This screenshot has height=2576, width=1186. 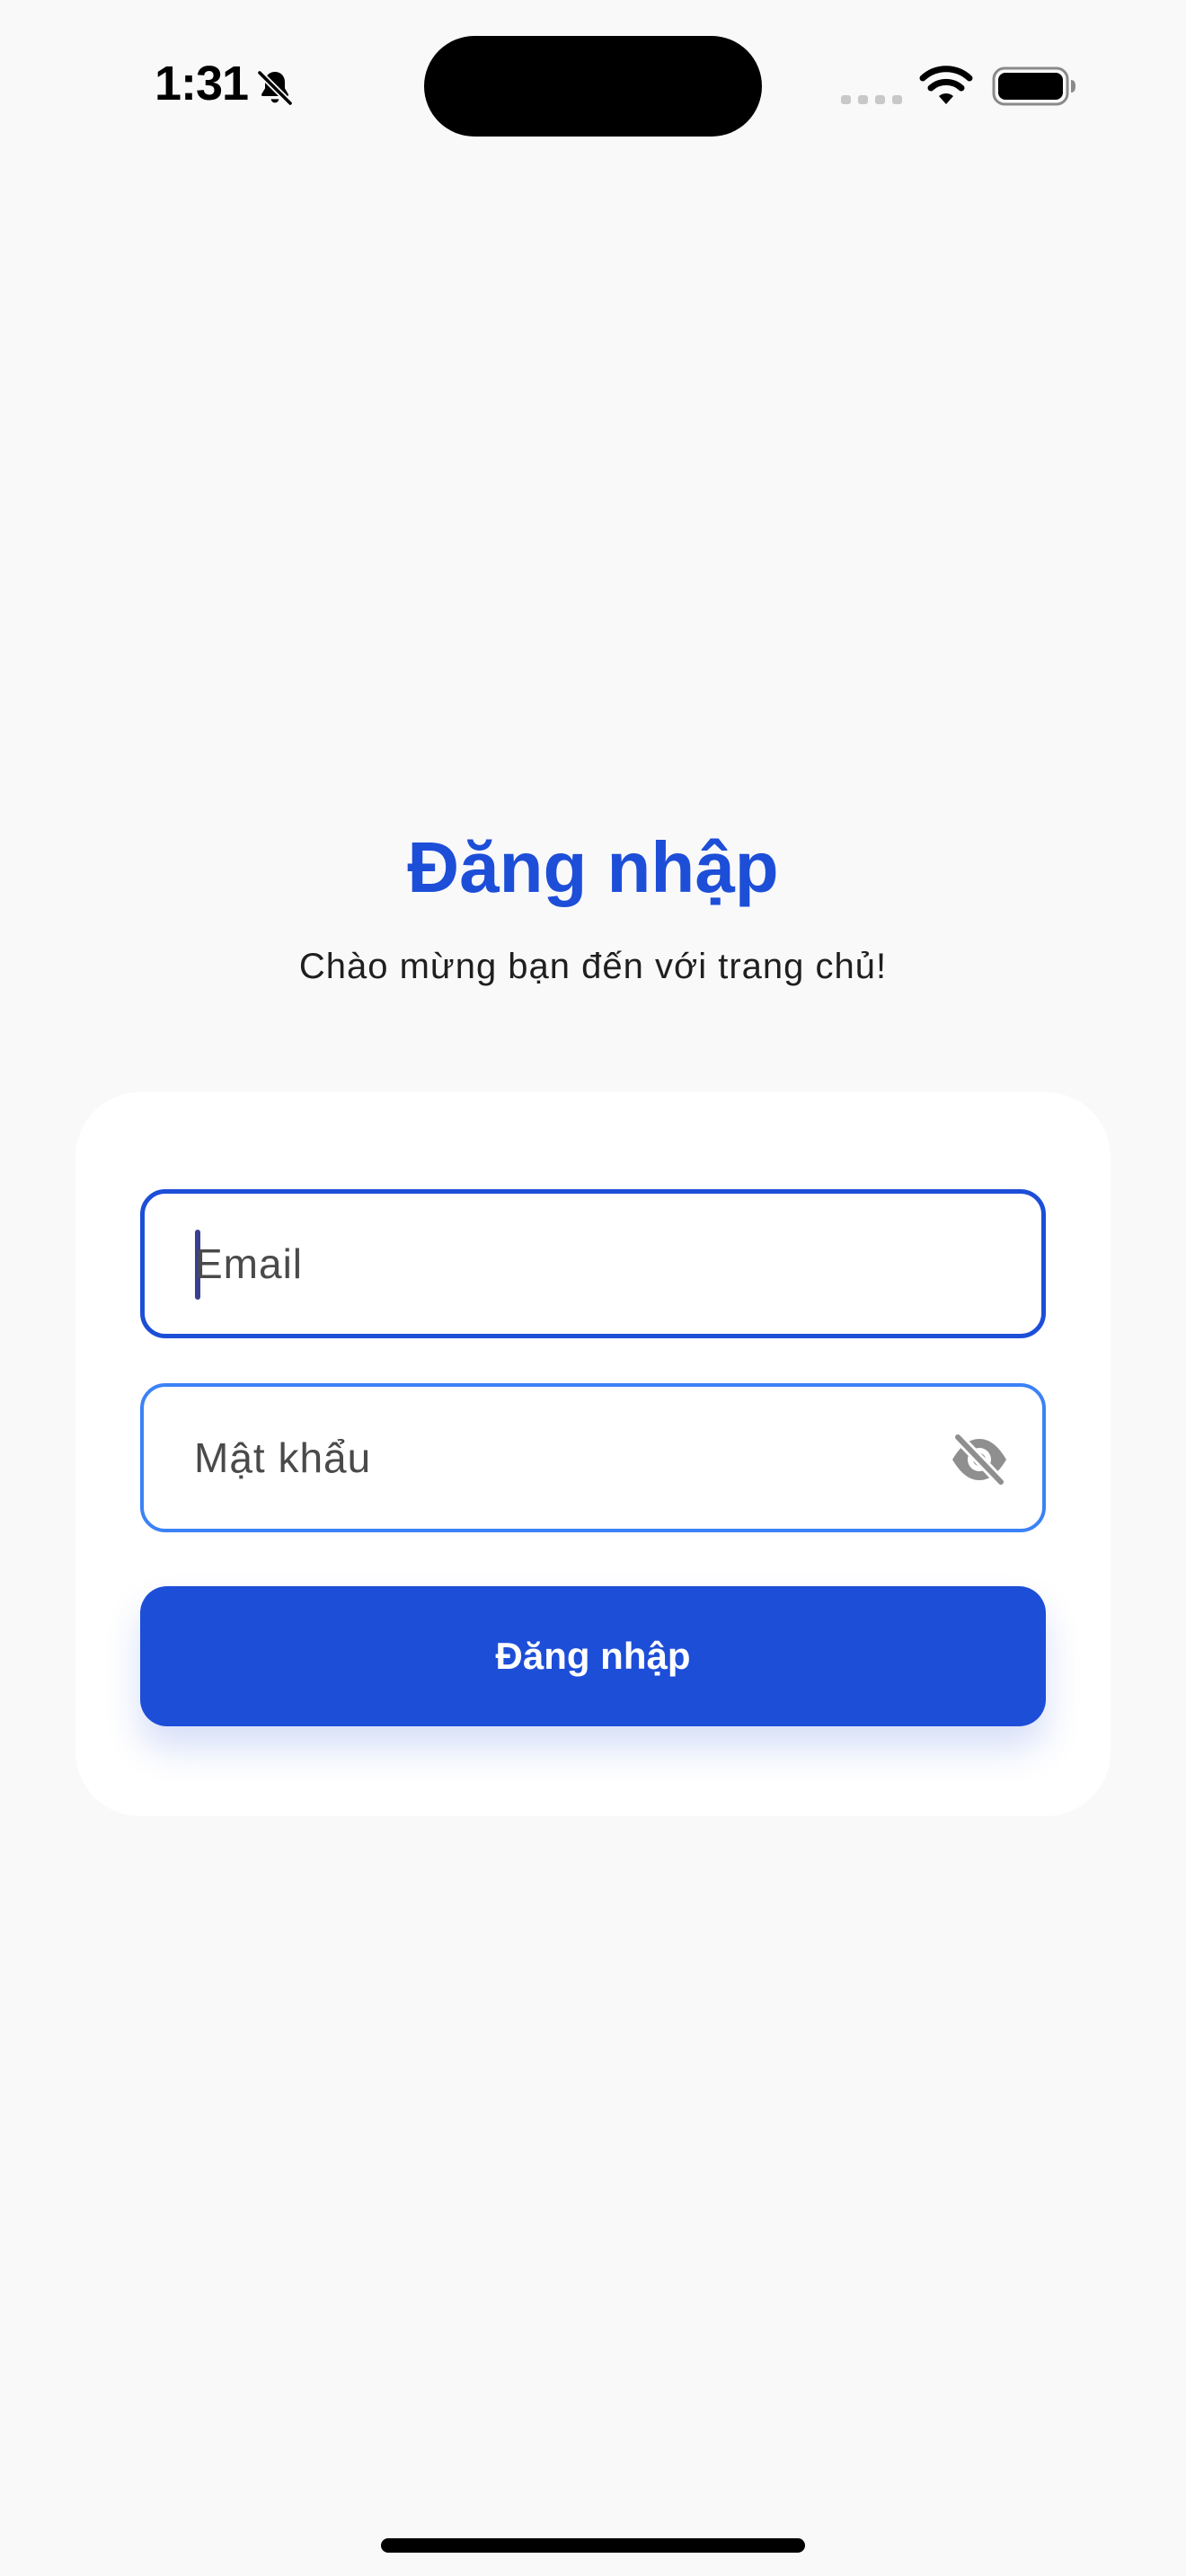 I want to click on status-time: 1:31, so click(x=202, y=83).